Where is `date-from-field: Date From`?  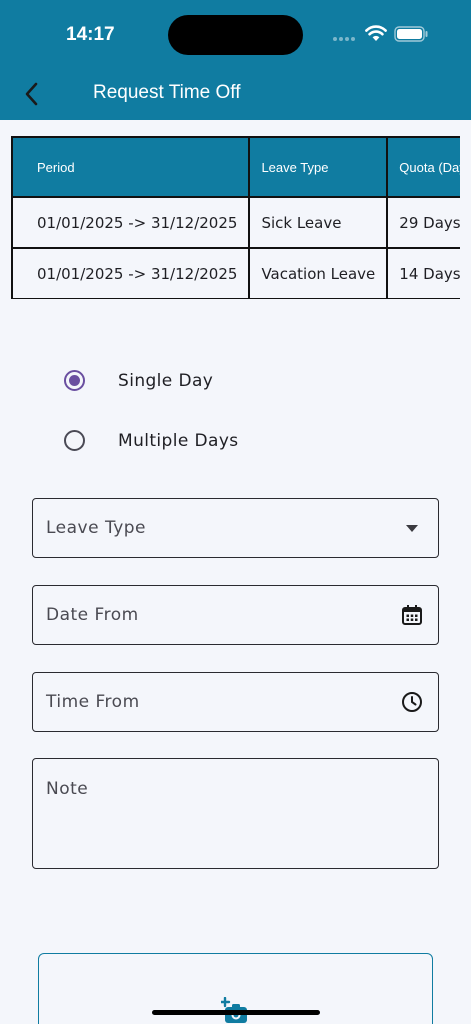
date-from-field: Date From is located at coordinates (235, 615).